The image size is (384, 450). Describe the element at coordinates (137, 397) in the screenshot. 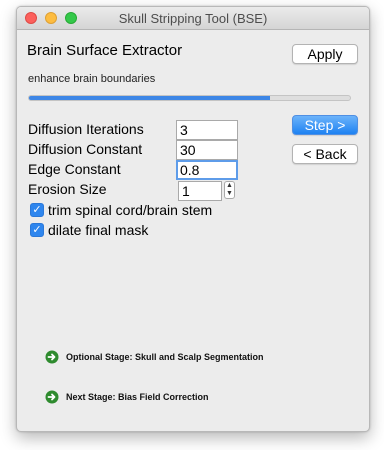

I see `next-stage-link: Next Stage: Bias Field Correction` at that location.